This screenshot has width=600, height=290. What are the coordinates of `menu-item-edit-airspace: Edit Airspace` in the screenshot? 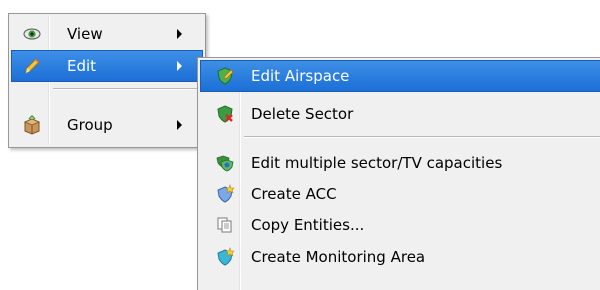 It's located at (400, 76).